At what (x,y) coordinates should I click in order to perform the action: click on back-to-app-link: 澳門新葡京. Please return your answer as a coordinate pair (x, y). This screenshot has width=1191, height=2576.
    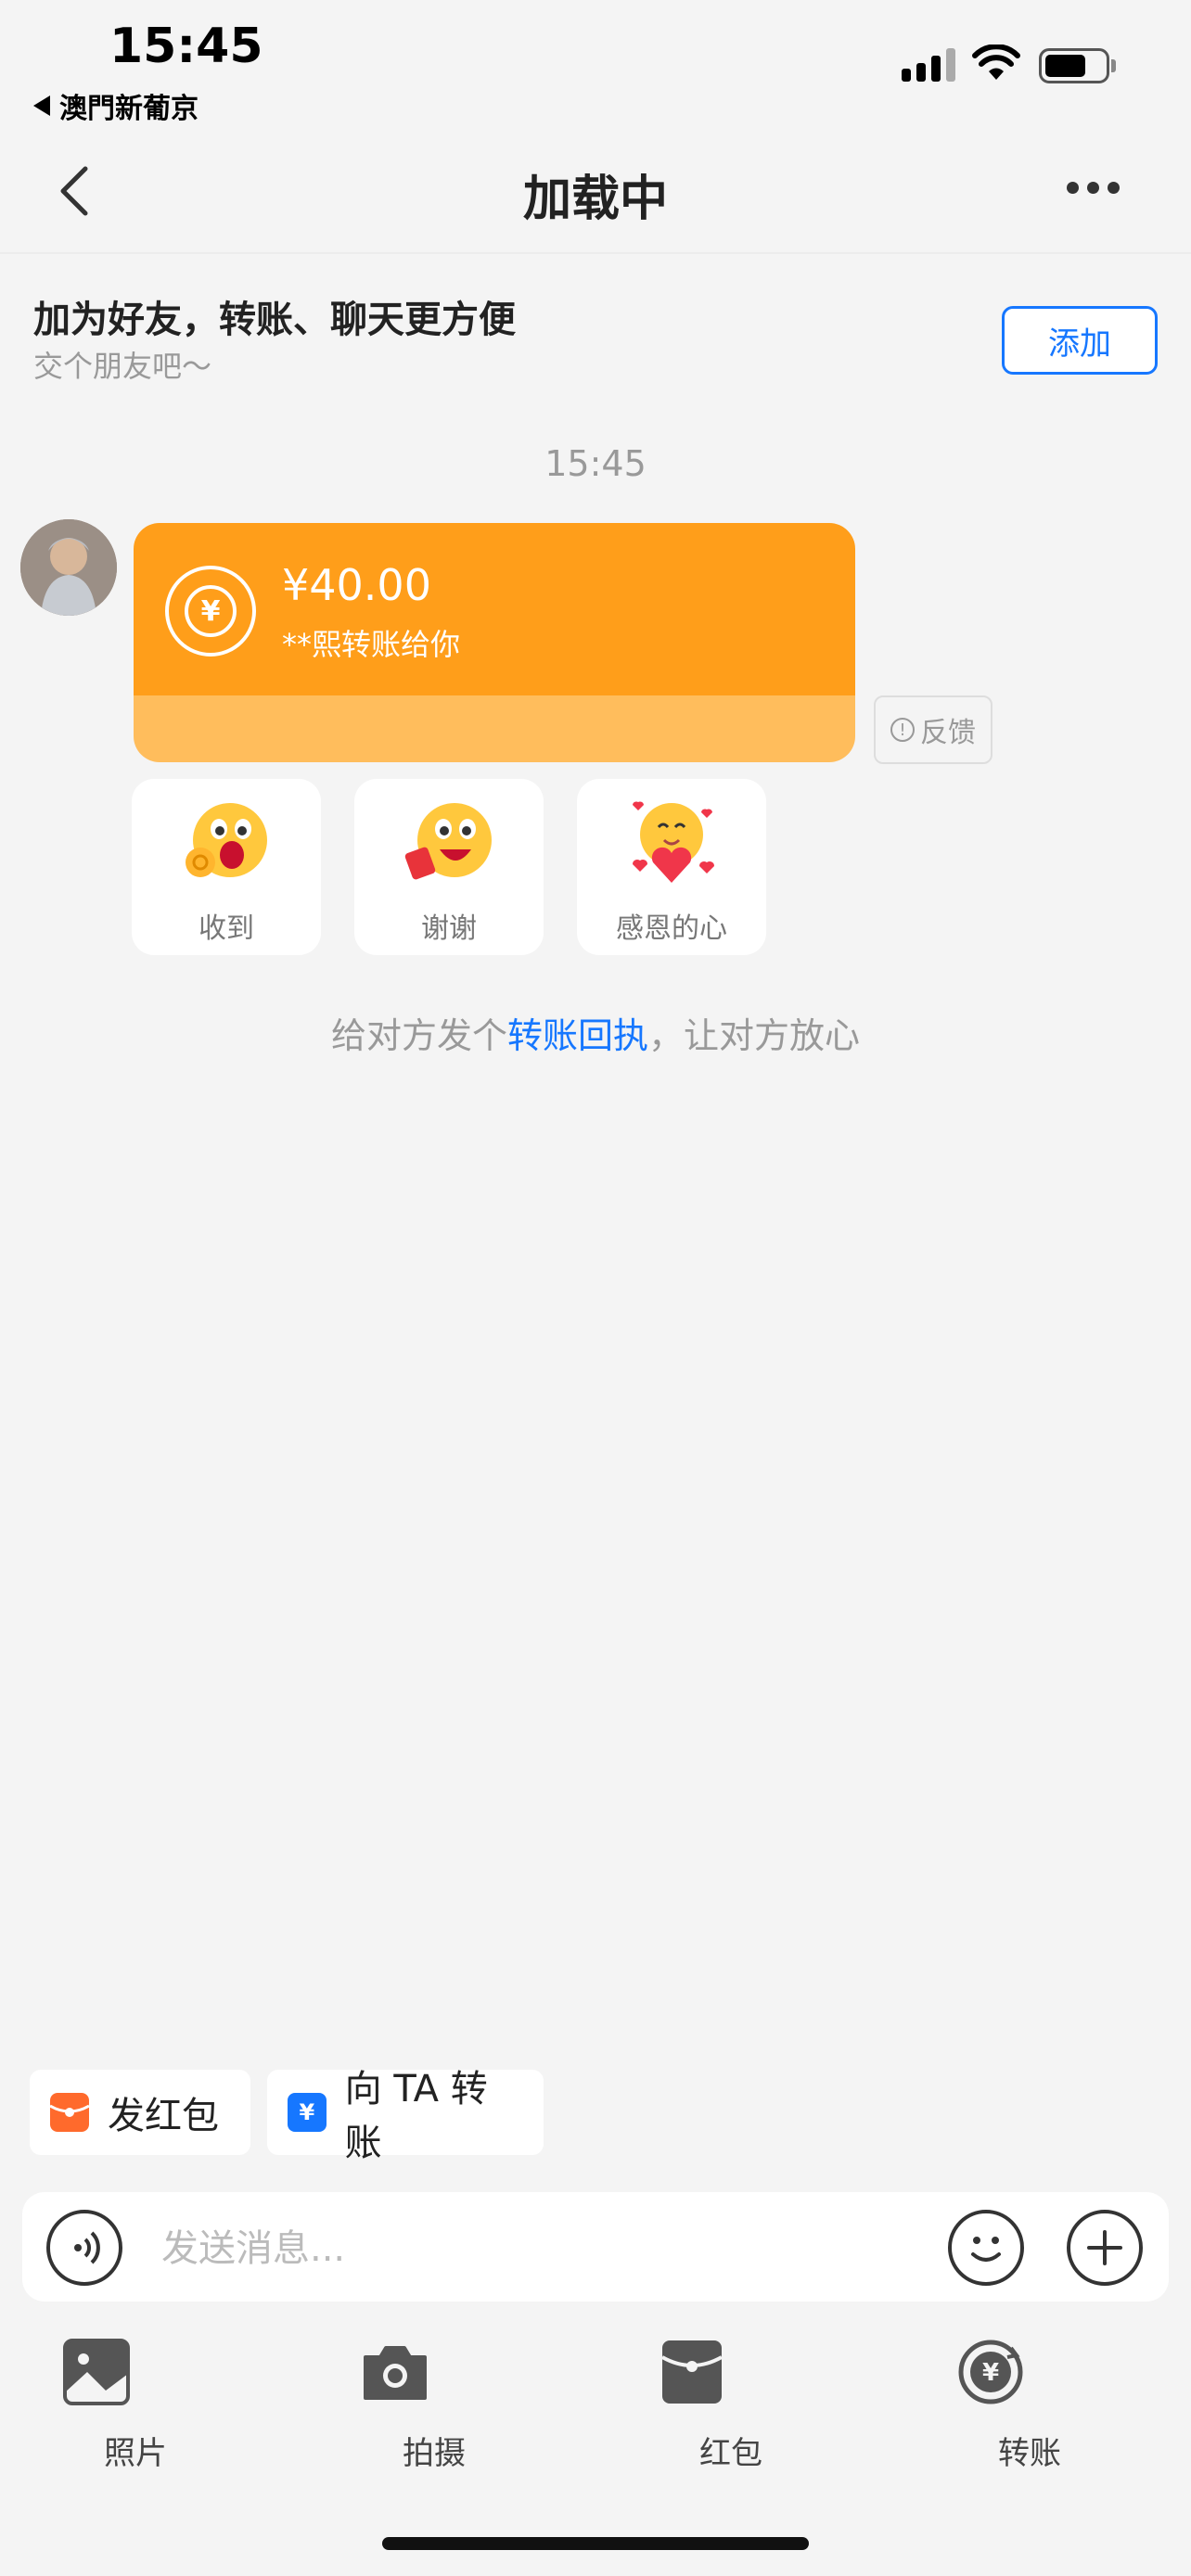
    Looking at the image, I should click on (115, 105).